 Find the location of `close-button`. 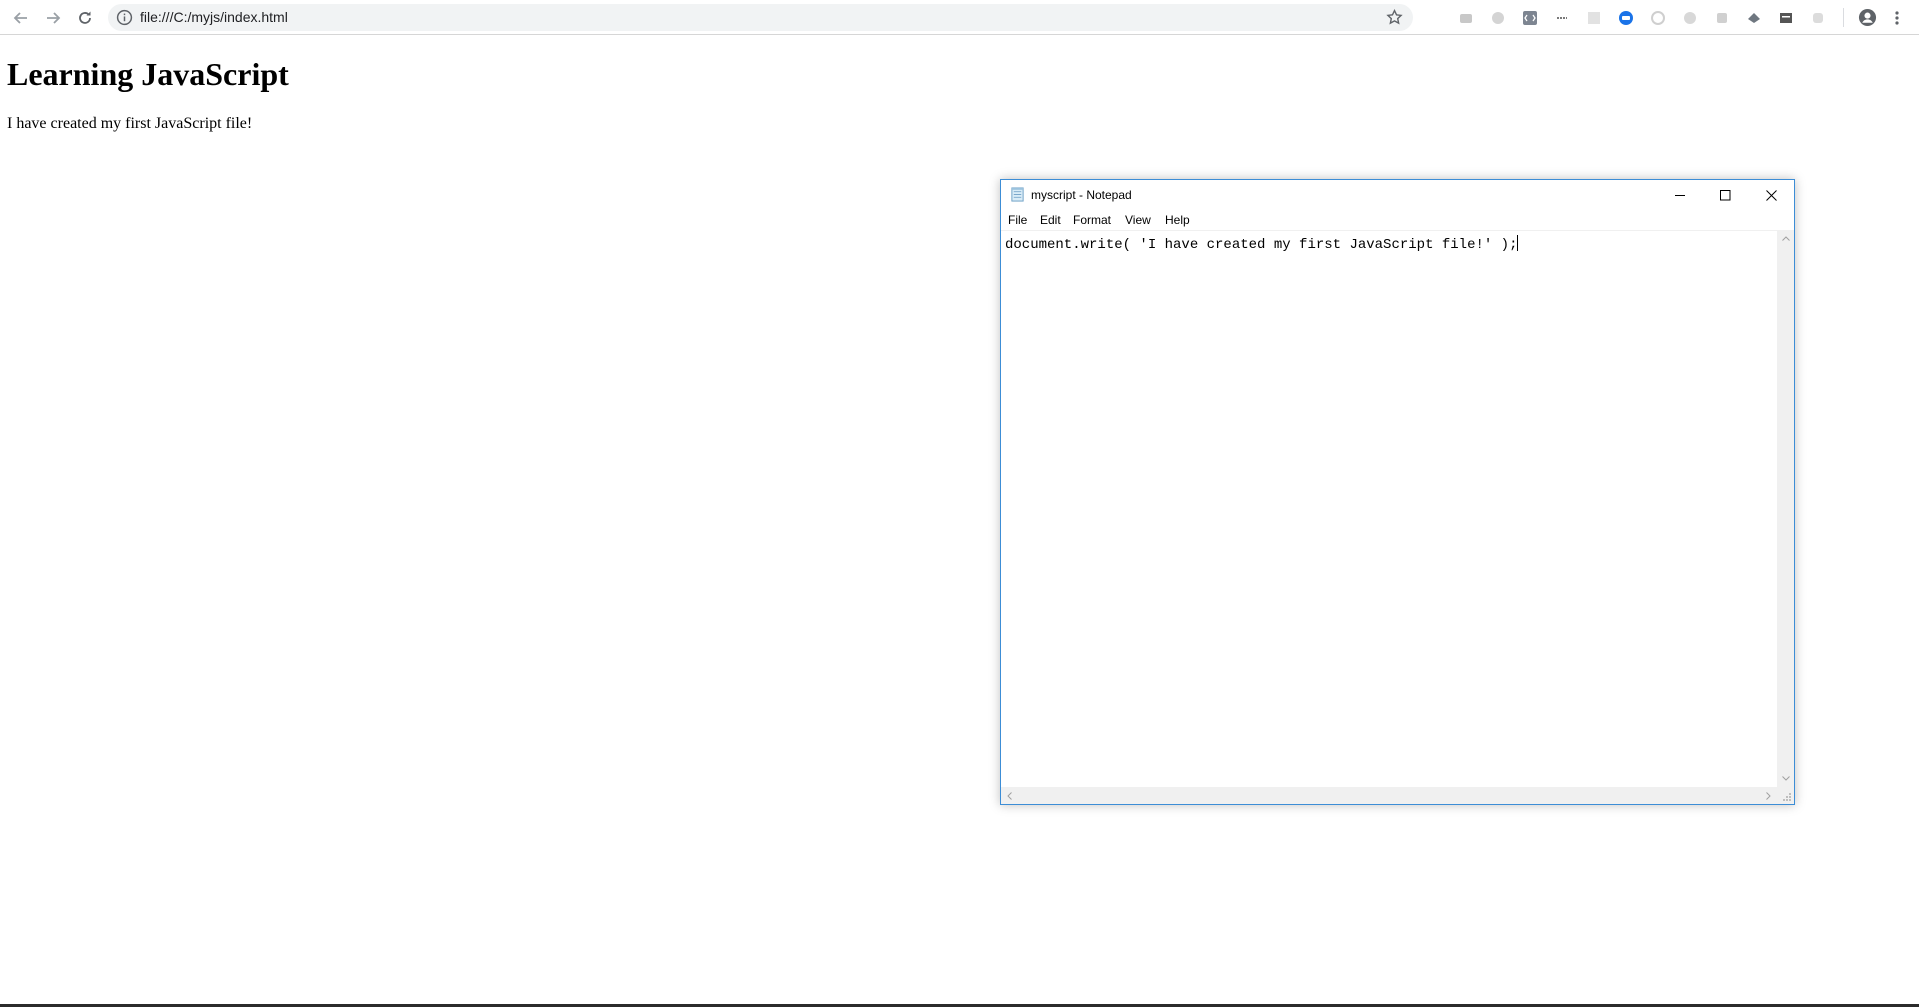

close-button is located at coordinates (1771, 195).